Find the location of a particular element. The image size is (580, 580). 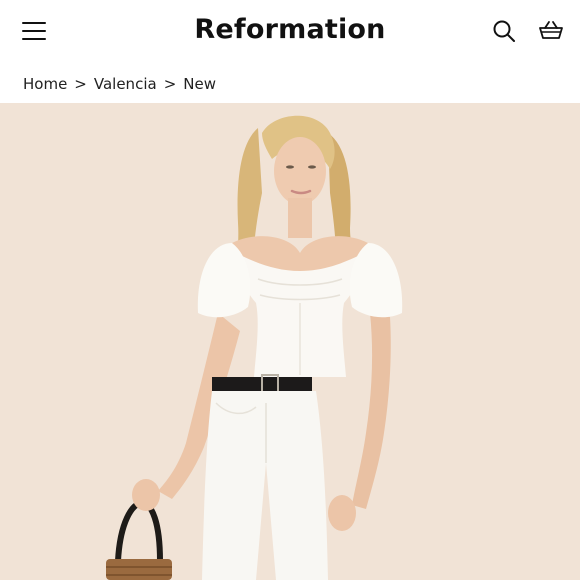

search-button is located at coordinates (505, 32).